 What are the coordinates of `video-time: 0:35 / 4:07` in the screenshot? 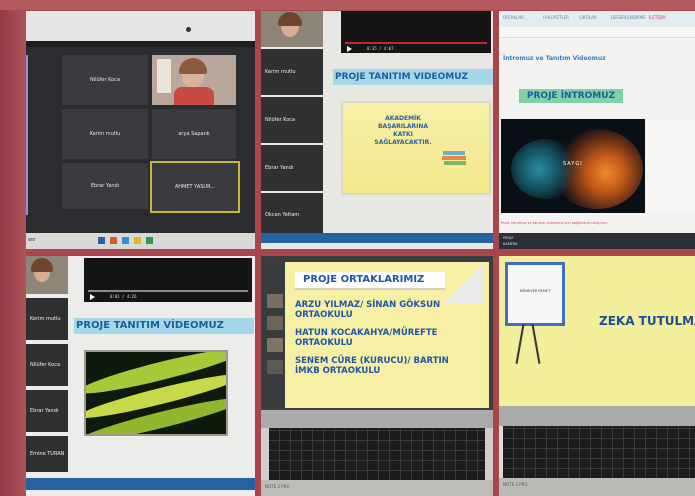 It's located at (380, 48).